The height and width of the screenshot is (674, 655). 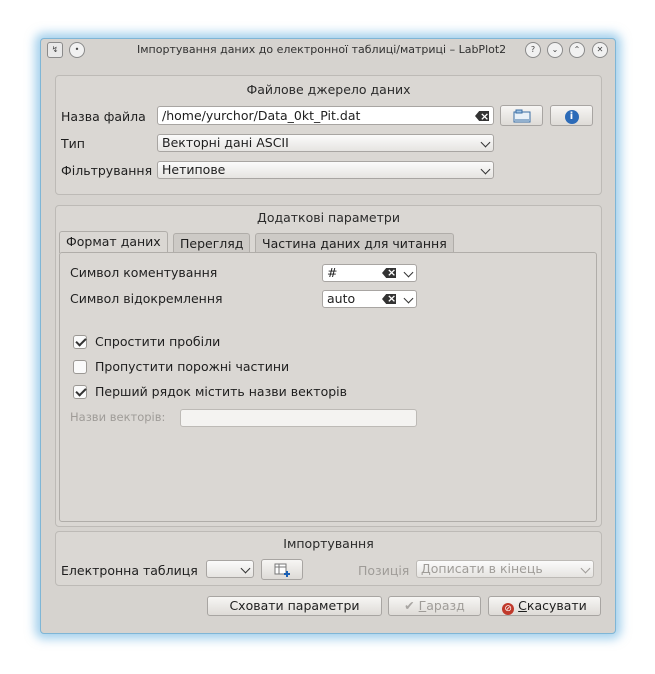 I want to click on info-icon: i, so click(x=571, y=117).